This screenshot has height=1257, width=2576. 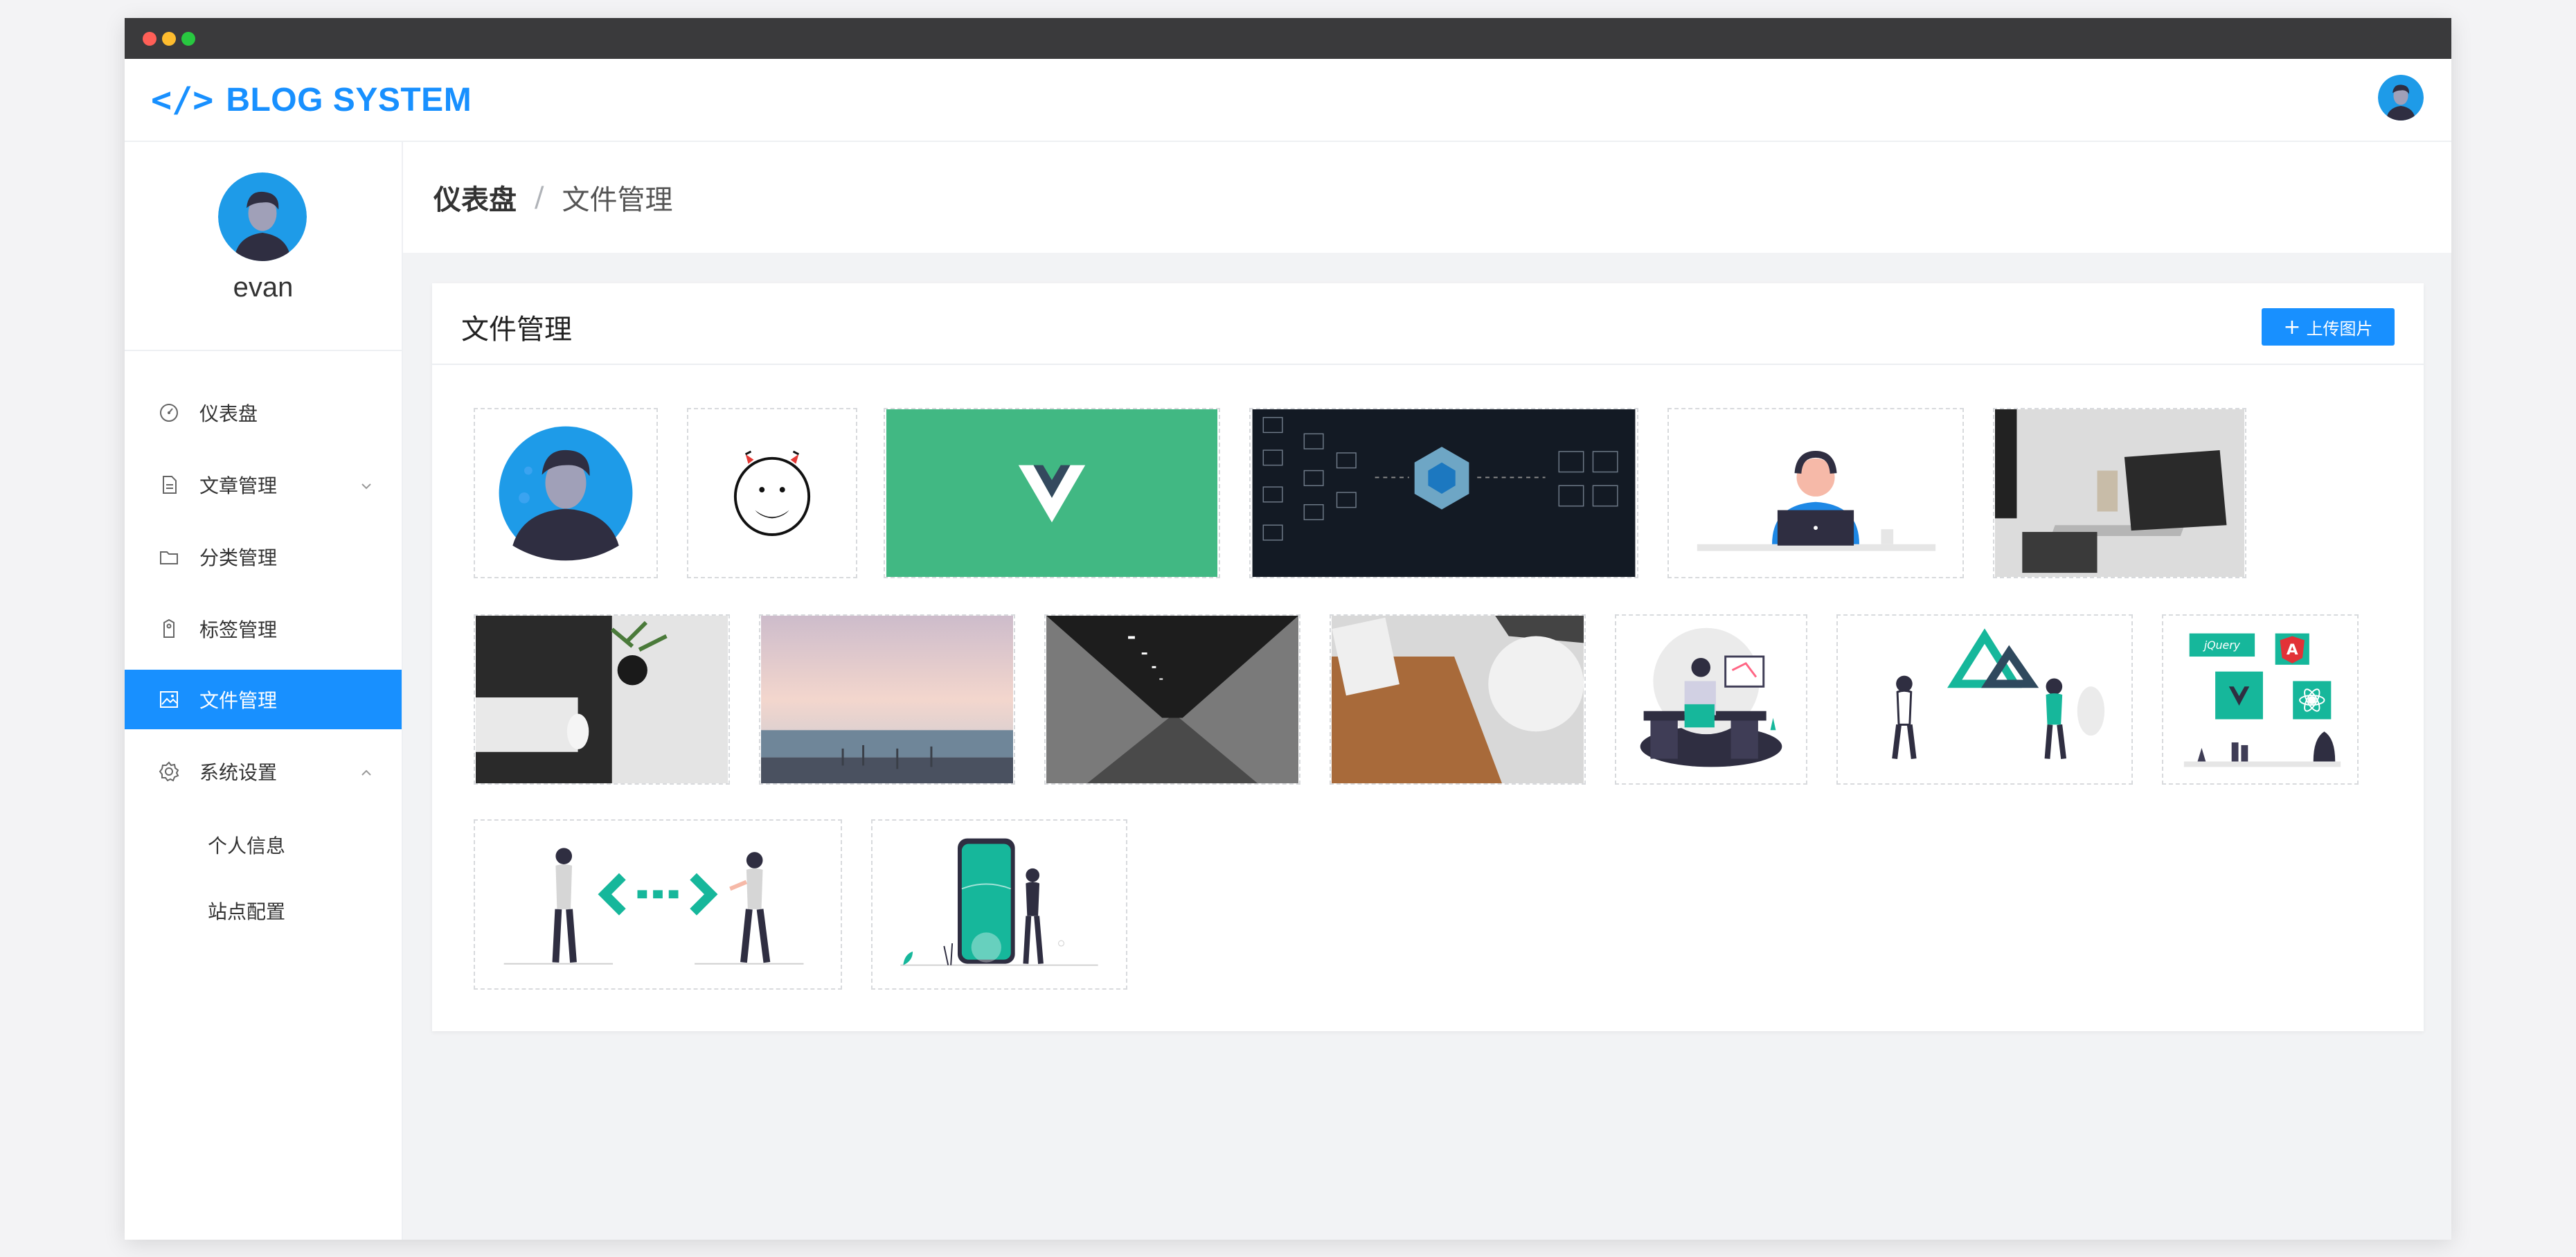 What do you see at coordinates (475, 197) in the screenshot?
I see `breadcrumb-home: 仪表盘` at bounding box center [475, 197].